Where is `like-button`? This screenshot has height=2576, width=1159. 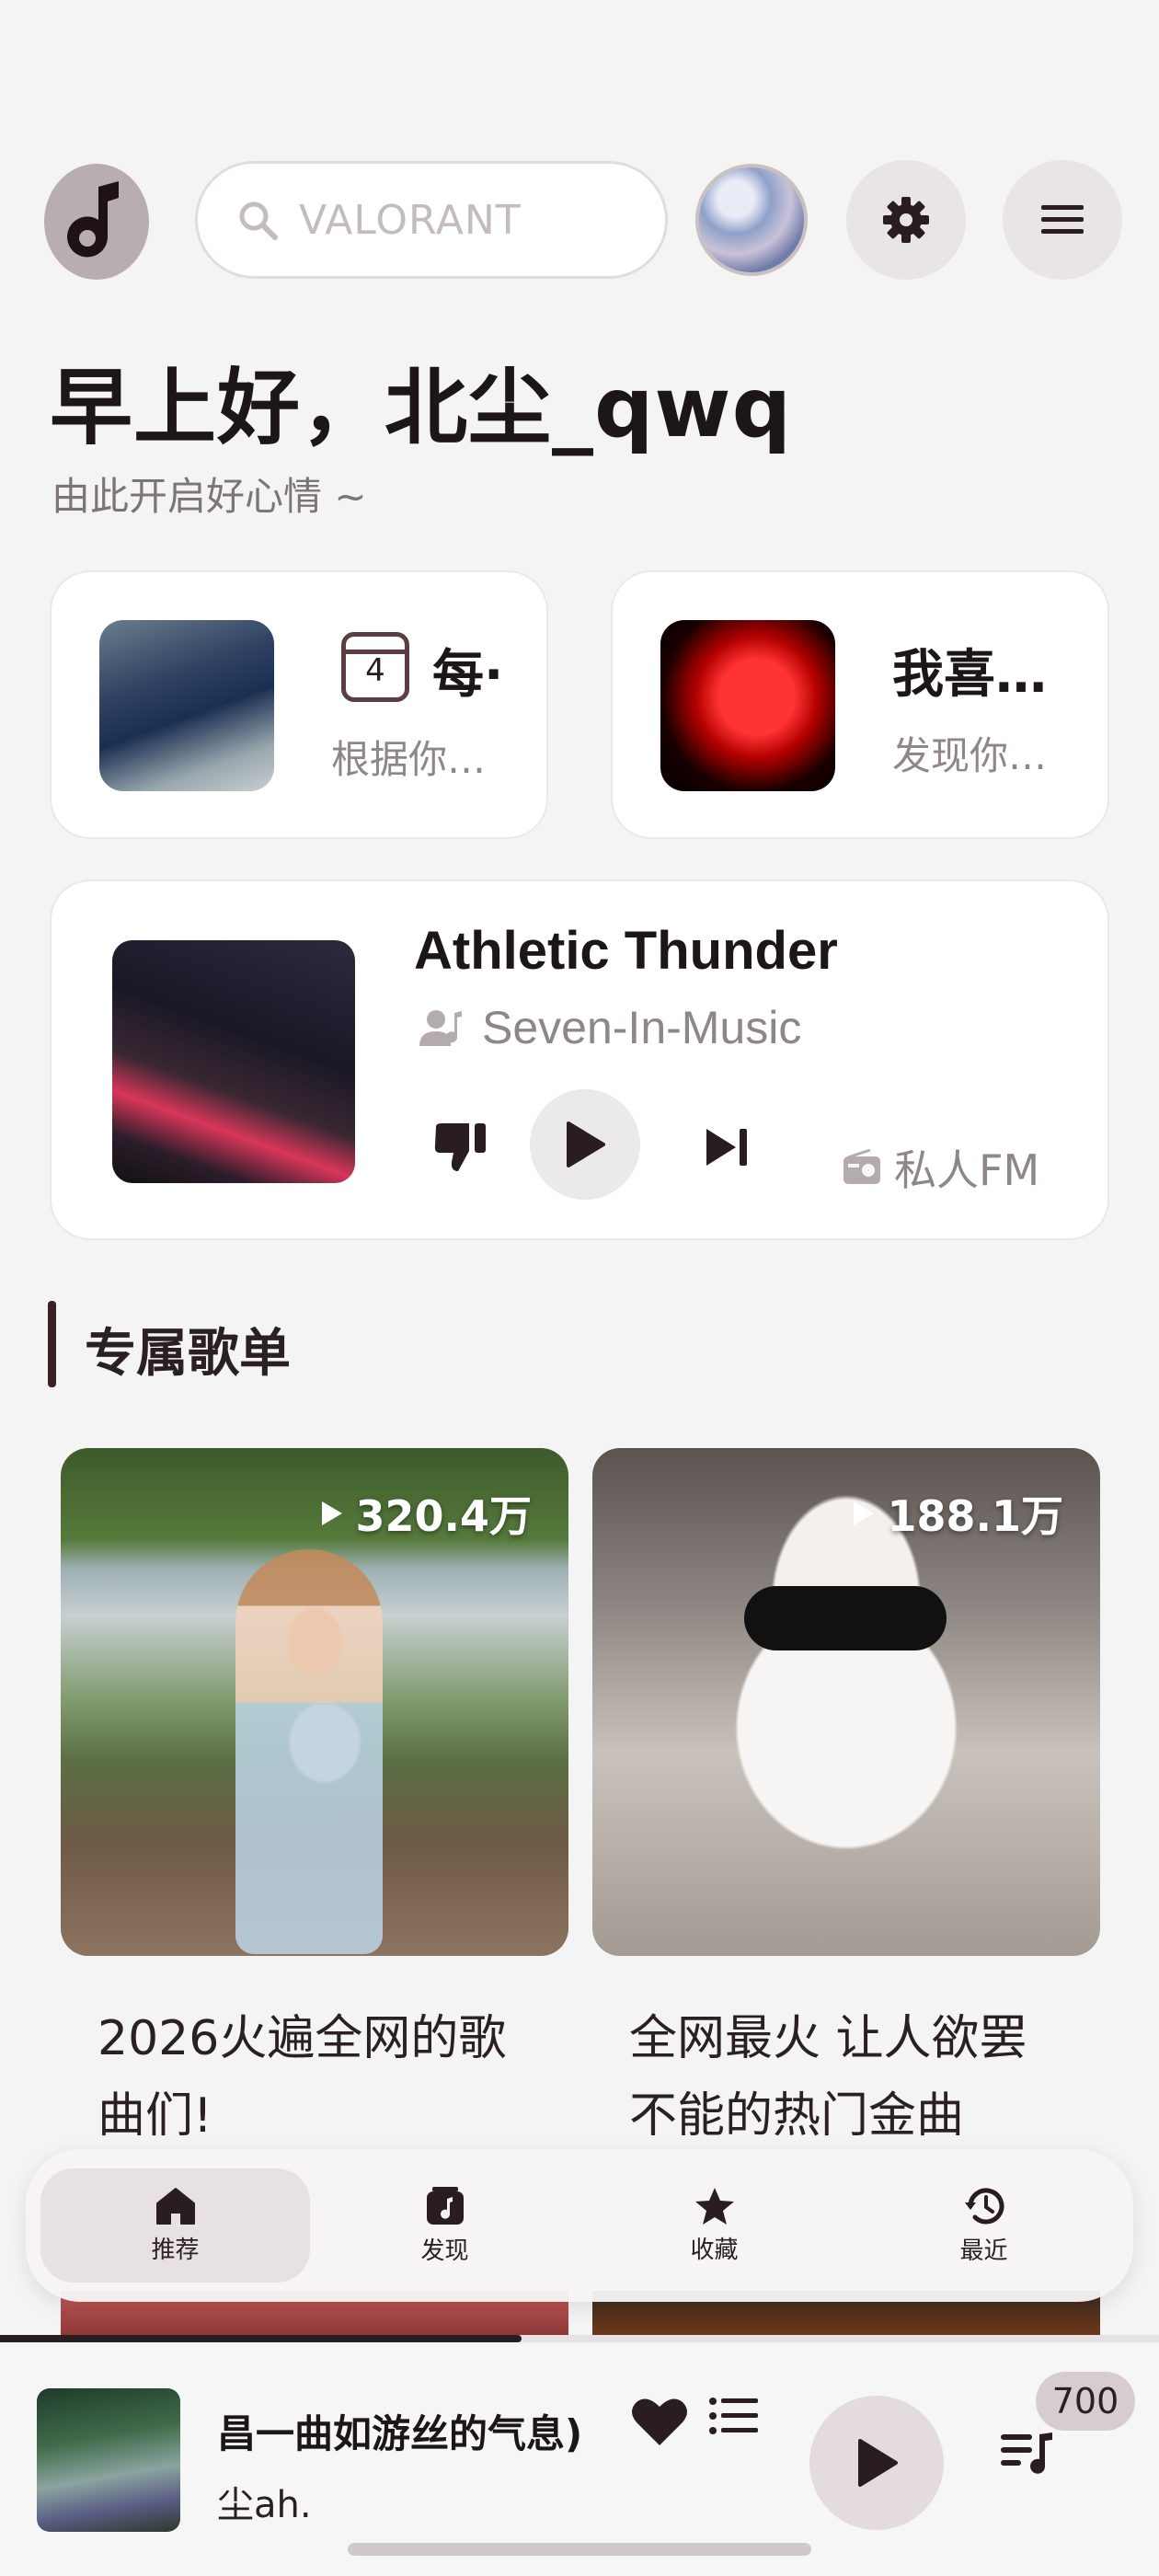
like-button is located at coordinates (666, 2431).